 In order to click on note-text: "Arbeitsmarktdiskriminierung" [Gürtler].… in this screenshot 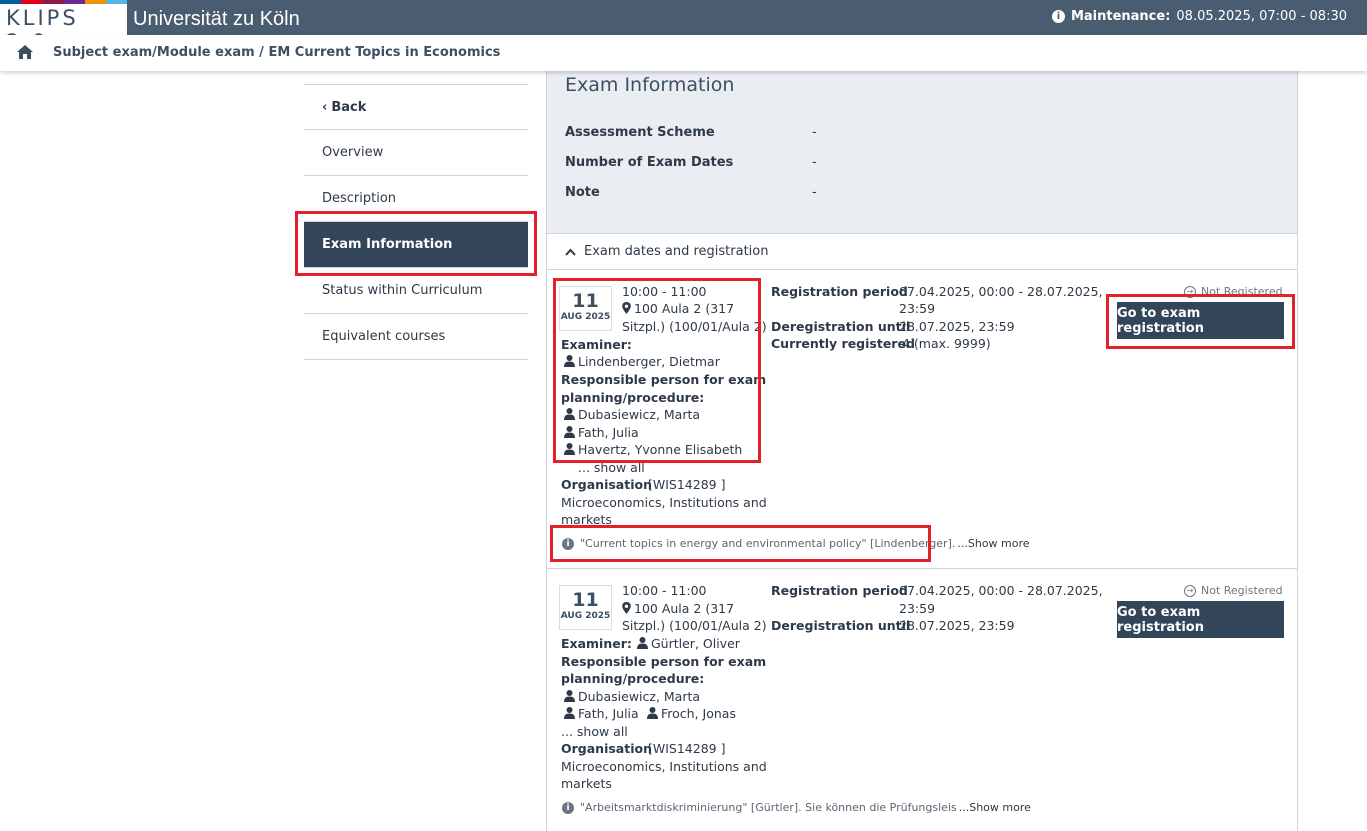, I will do `click(768, 807)`.